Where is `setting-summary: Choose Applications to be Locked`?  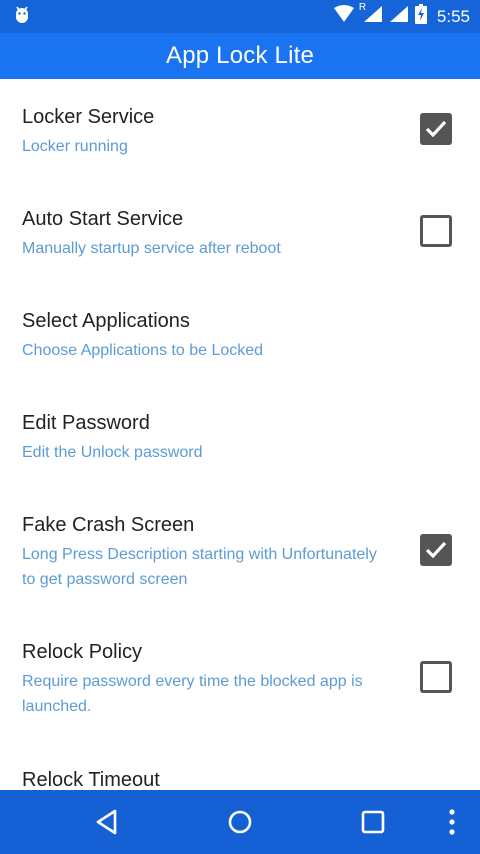 setting-summary: Choose Applications to be Locked is located at coordinates (143, 350).